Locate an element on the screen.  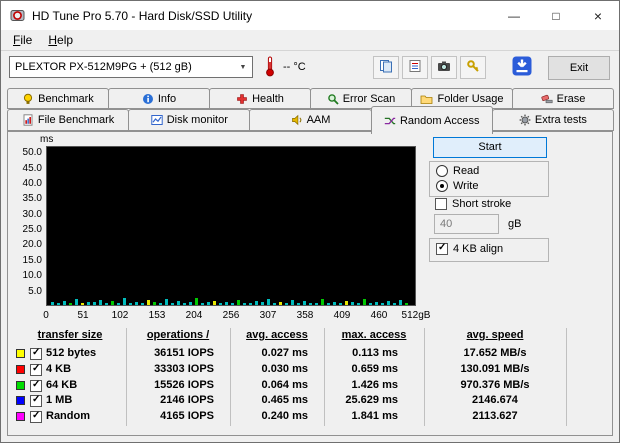
tab-disk-monitor: Disk monitor is located at coordinates (189, 120).